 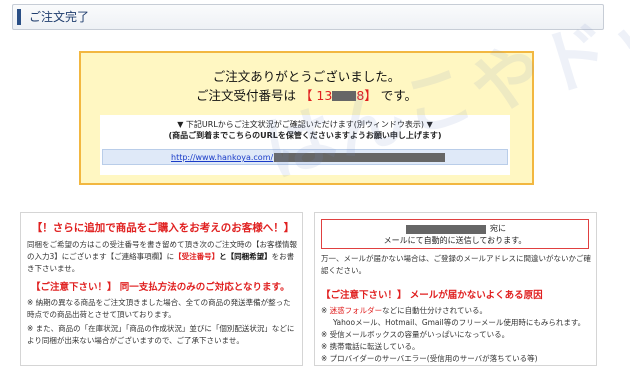 What do you see at coordinates (59, 17) in the screenshot?
I see `page-title: ご注文完了` at bounding box center [59, 17].